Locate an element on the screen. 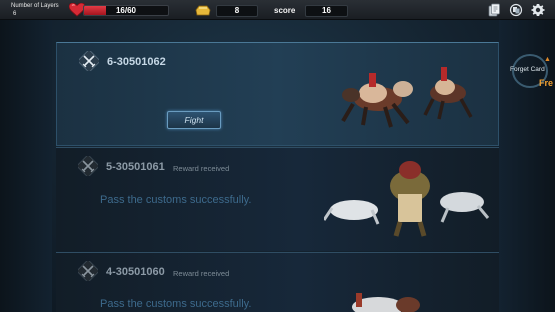  top-status-bar: Number of Layers 6 16/60 8 score 16 is located at coordinates (277, 10).